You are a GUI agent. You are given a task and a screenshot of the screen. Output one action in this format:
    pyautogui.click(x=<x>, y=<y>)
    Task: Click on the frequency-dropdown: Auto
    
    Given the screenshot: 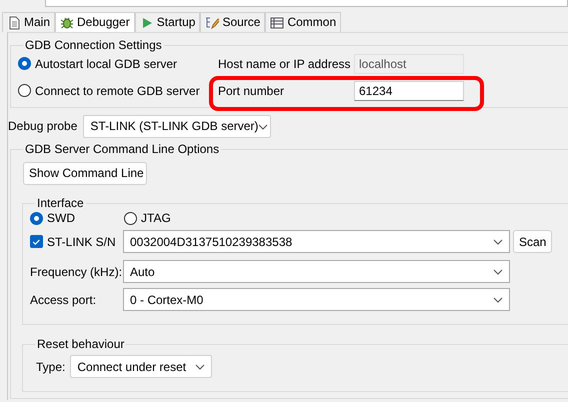 What is the action you would take?
    pyautogui.click(x=316, y=272)
    